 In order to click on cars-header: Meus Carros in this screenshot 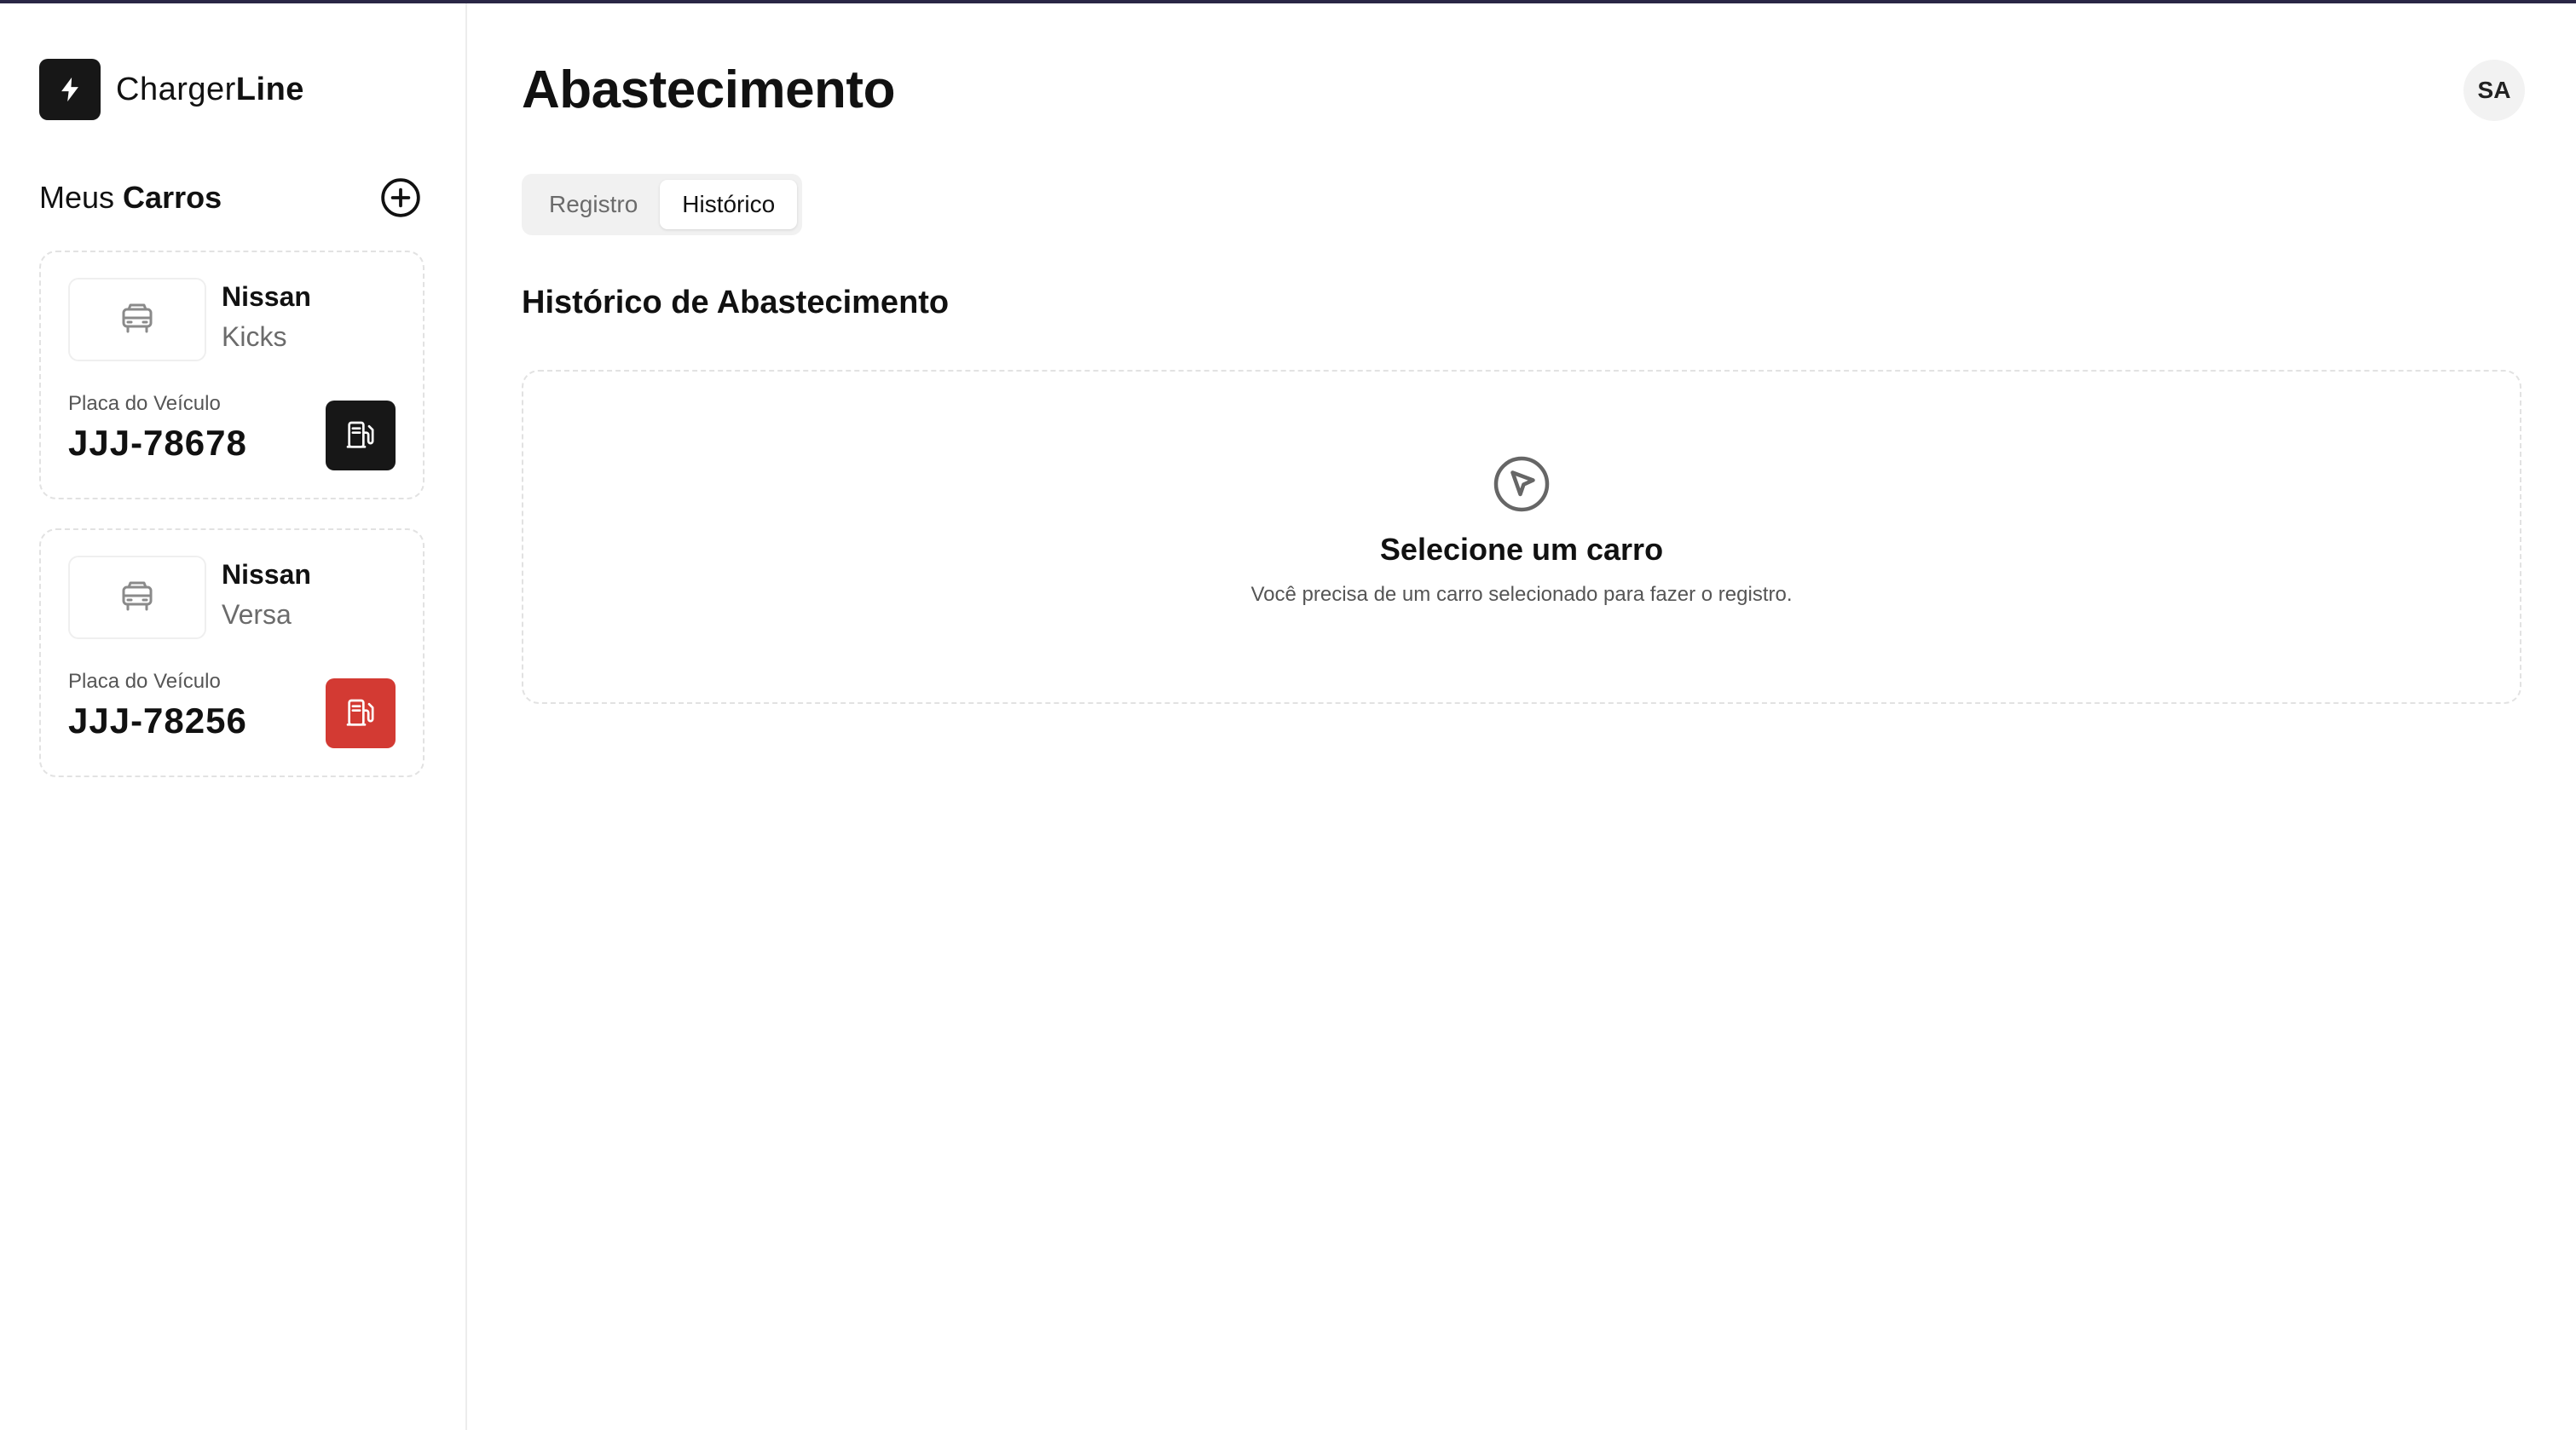, I will do `click(232, 198)`.